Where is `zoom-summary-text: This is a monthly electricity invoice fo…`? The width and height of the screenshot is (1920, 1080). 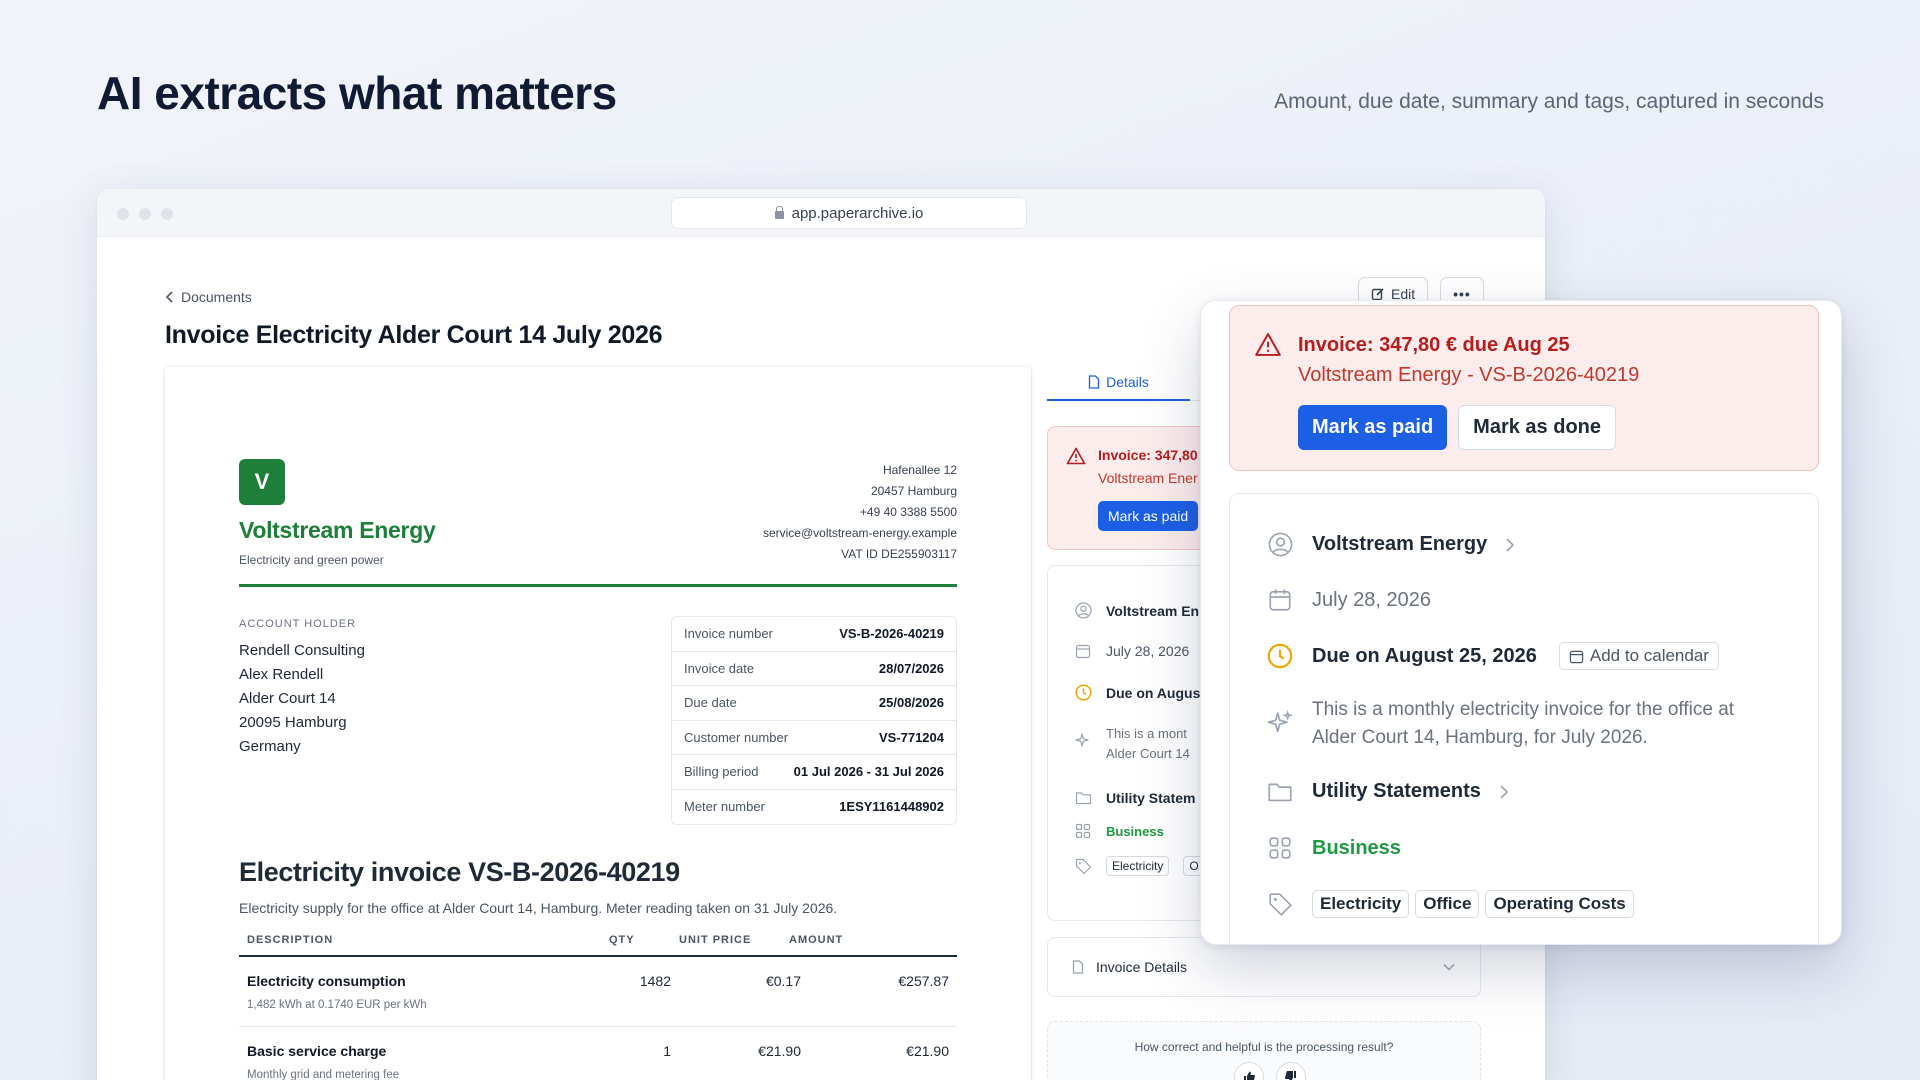
zoom-summary-text: This is a monthly electricity invoice fo… is located at coordinates (1523, 723).